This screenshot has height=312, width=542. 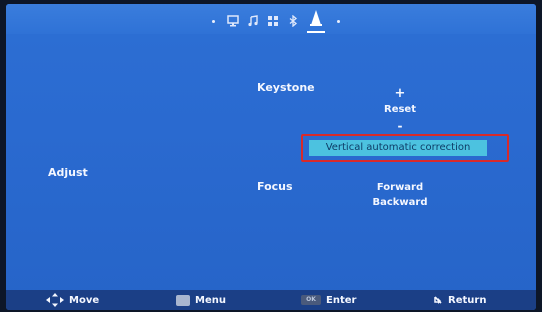 I want to click on footer-return: Return, so click(x=460, y=300).